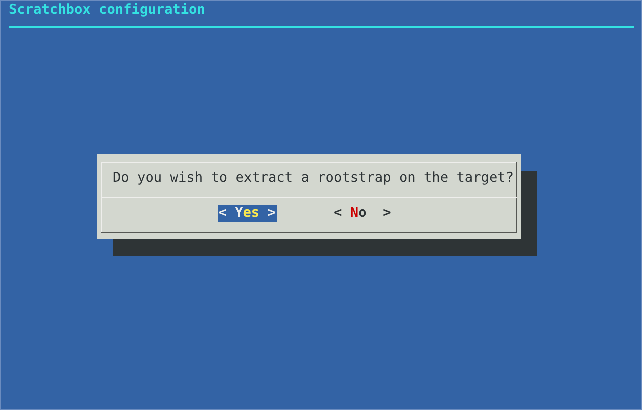 Image resolution: width=642 pixels, height=410 pixels. I want to click on dialog-message: Do you wish to extract a rootstrap on the target?, so click(314, 178).